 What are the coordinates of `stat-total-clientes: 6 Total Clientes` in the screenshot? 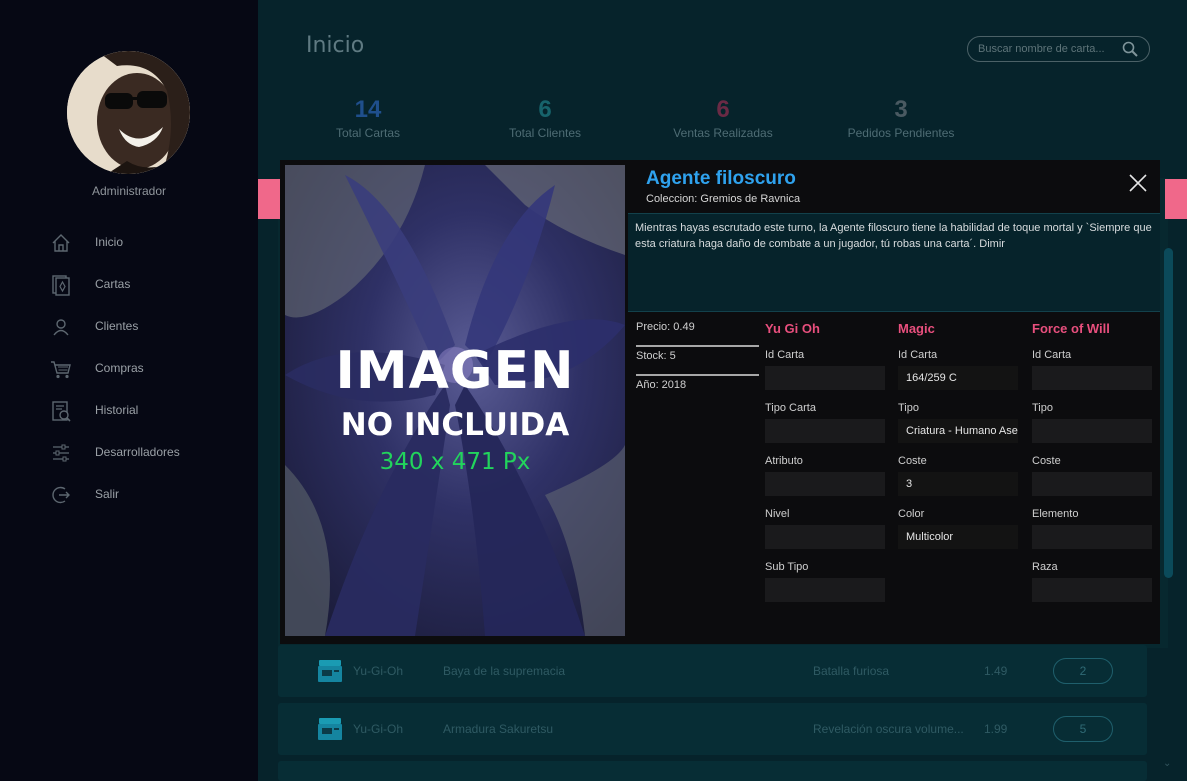 It's located at (545, 118).